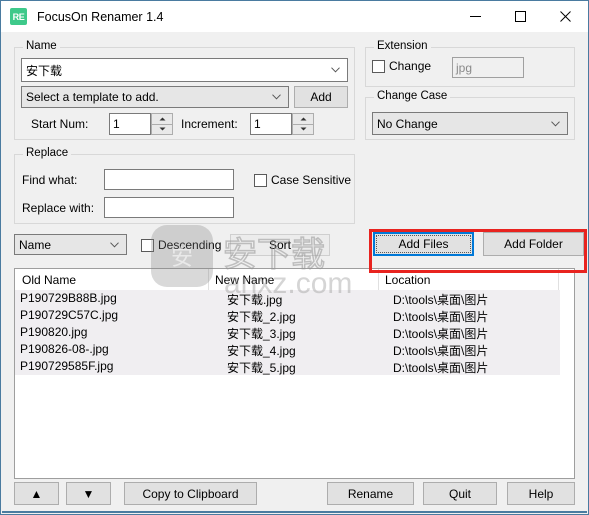 Image resolution: width=589 pixels, height=515 pixels. I want to click on help-button: Help, so click(541, 493).